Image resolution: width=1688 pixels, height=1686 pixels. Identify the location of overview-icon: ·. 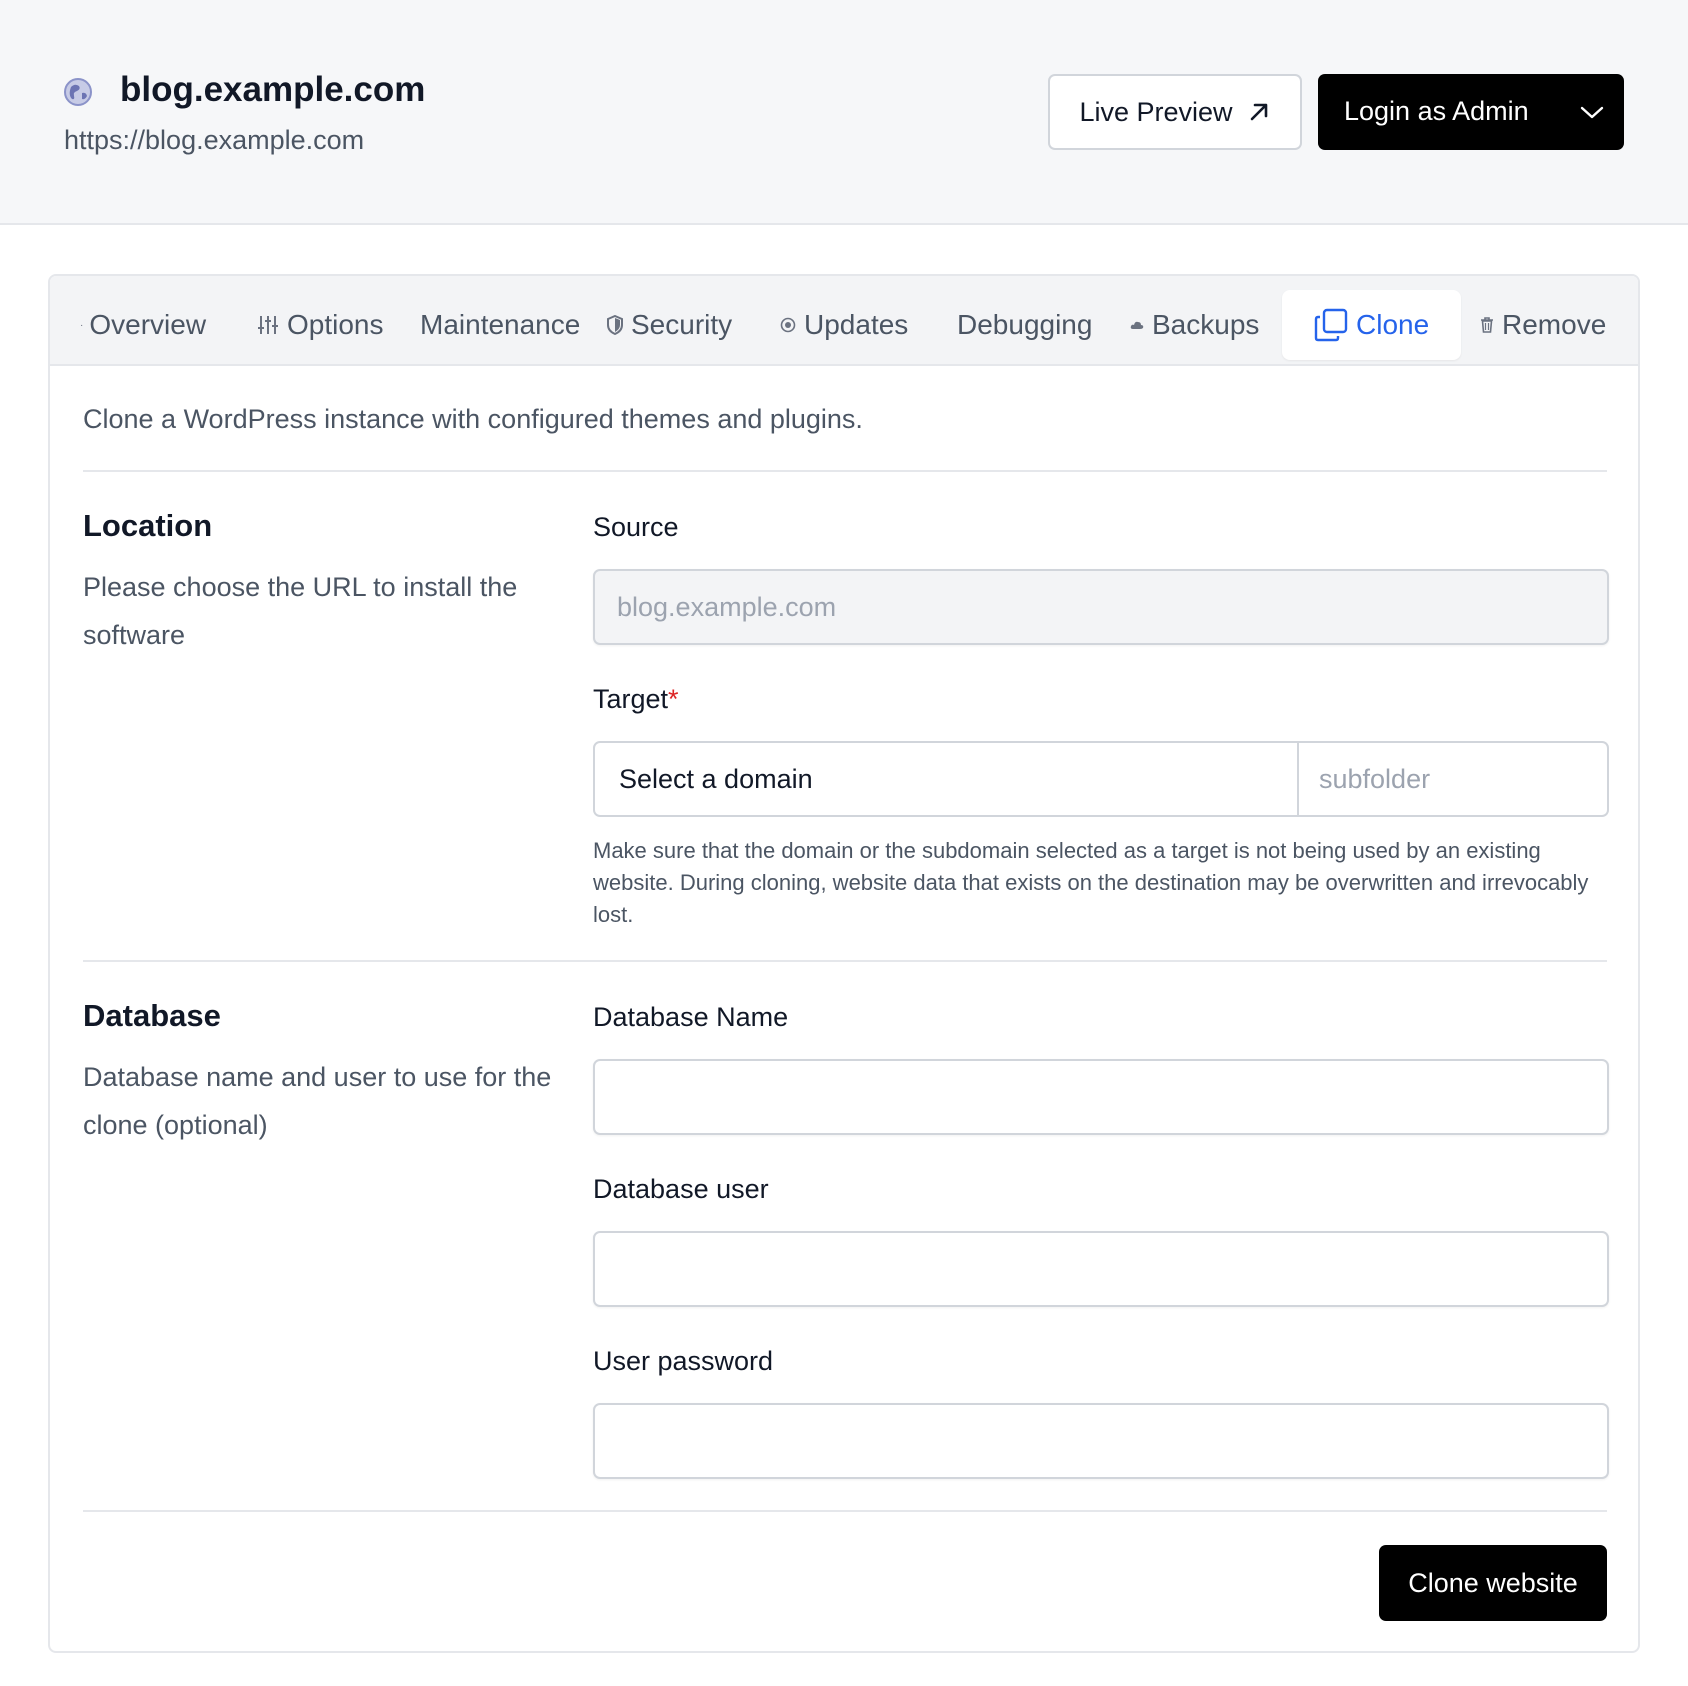
(82, 325).